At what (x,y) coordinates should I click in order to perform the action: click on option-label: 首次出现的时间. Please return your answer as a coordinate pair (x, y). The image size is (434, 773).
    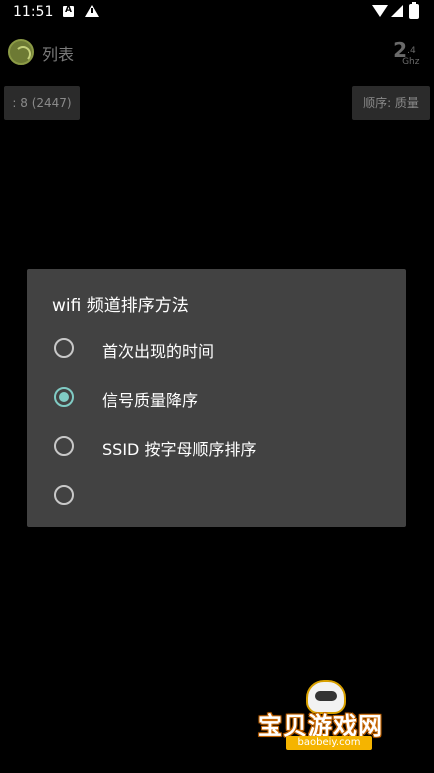
    Looking at the image, I should click on (158, 351).